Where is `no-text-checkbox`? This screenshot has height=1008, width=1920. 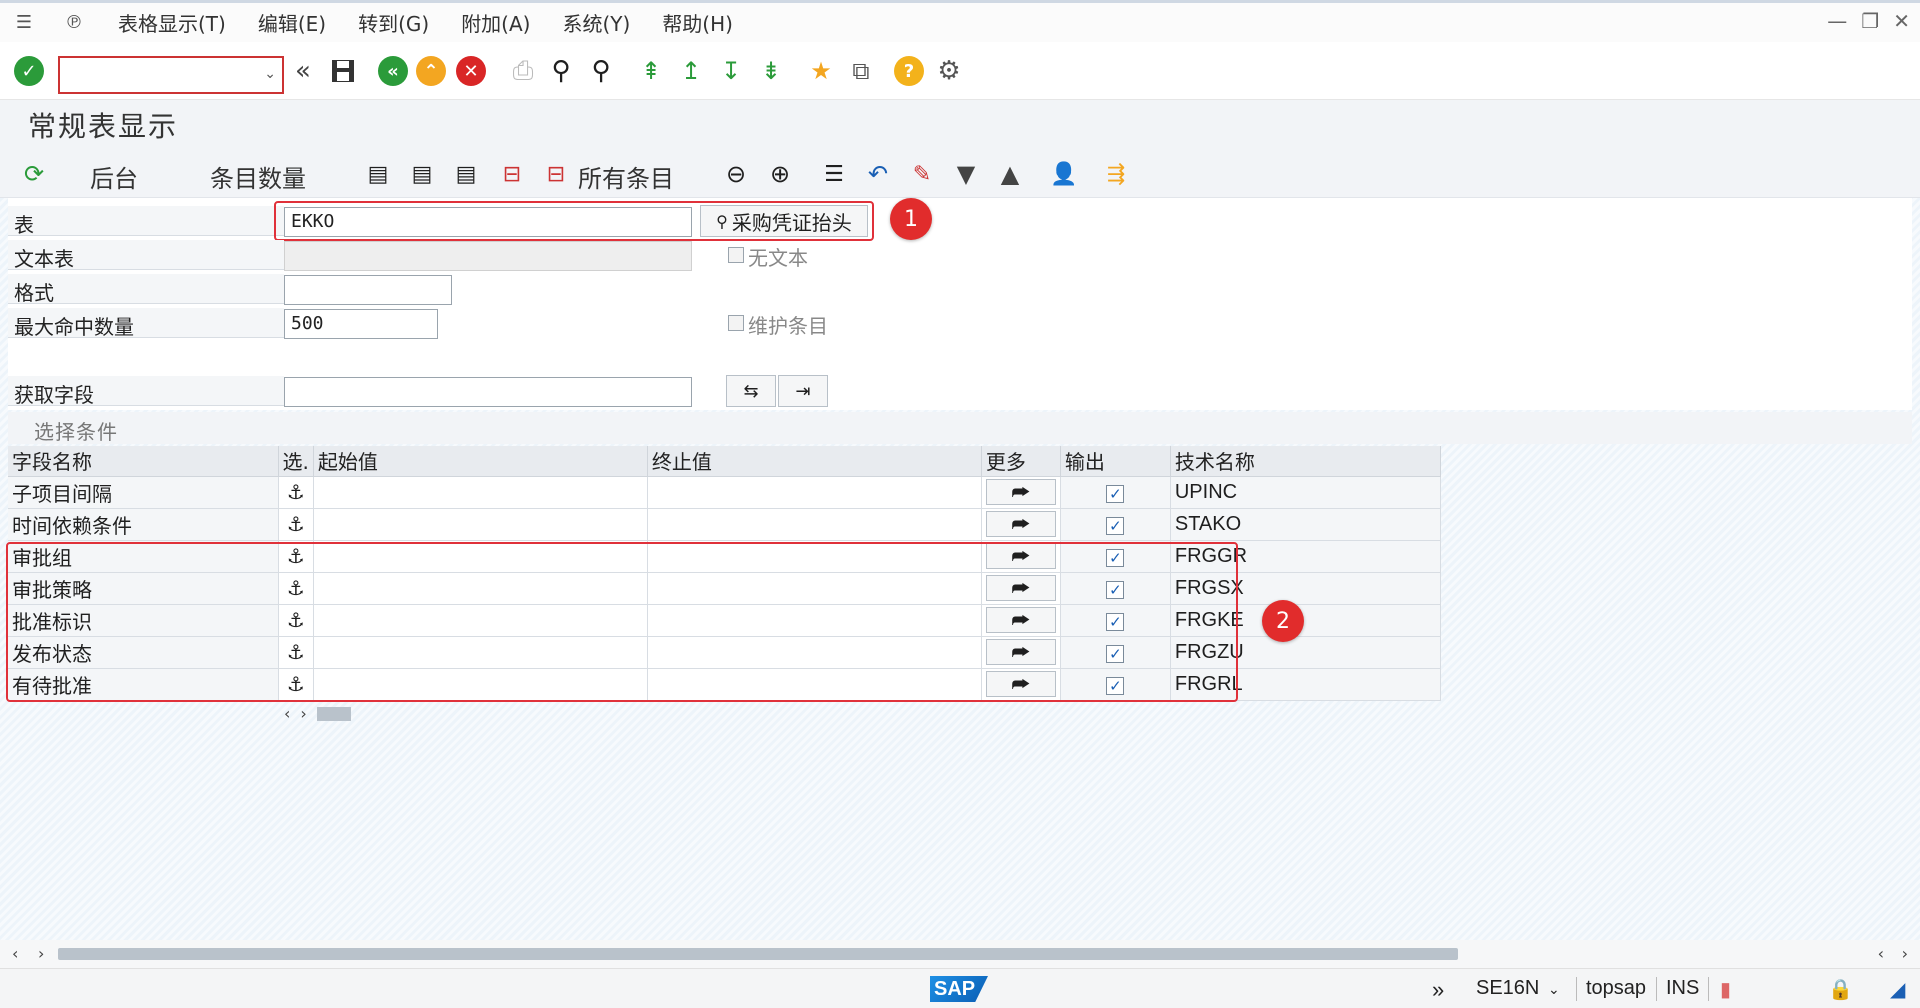
no-text-checkbox is located at coordinates (736, 255).